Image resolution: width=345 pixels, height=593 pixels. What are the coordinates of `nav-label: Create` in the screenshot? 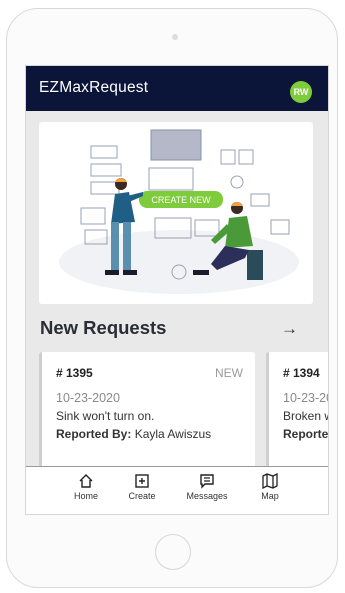 It's located at (142, 496).